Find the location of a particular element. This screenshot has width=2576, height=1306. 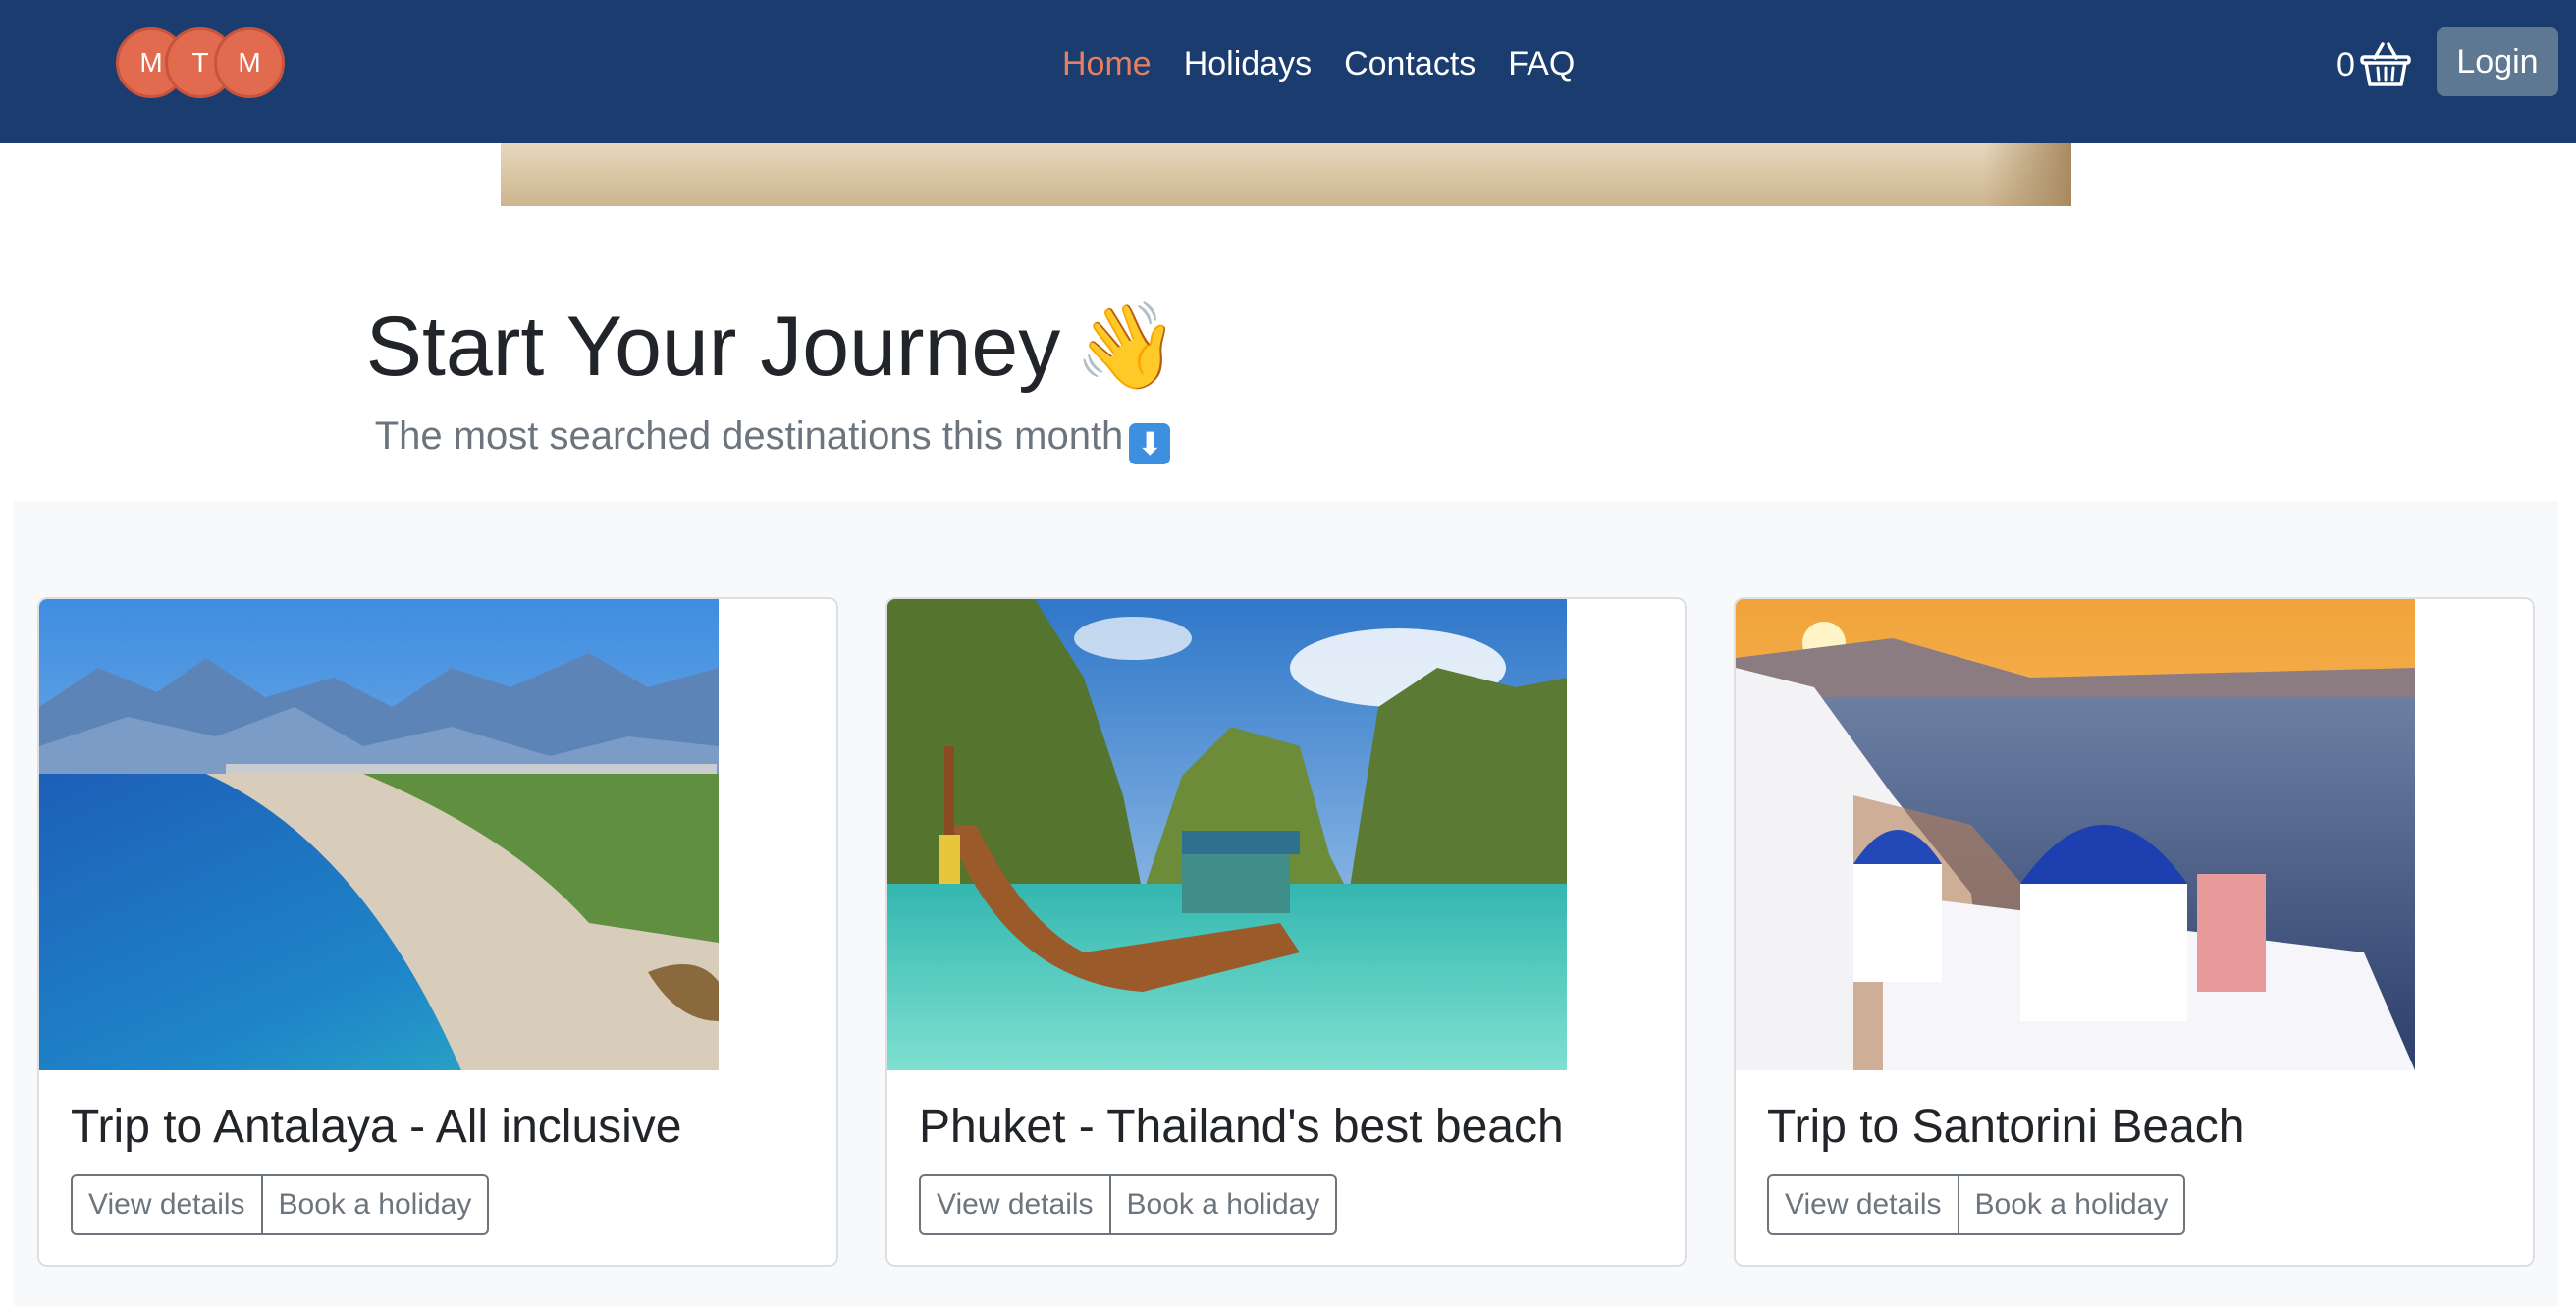

card-title: Phuket - Thailand's best beach is located at coordinates (1241, 1127).